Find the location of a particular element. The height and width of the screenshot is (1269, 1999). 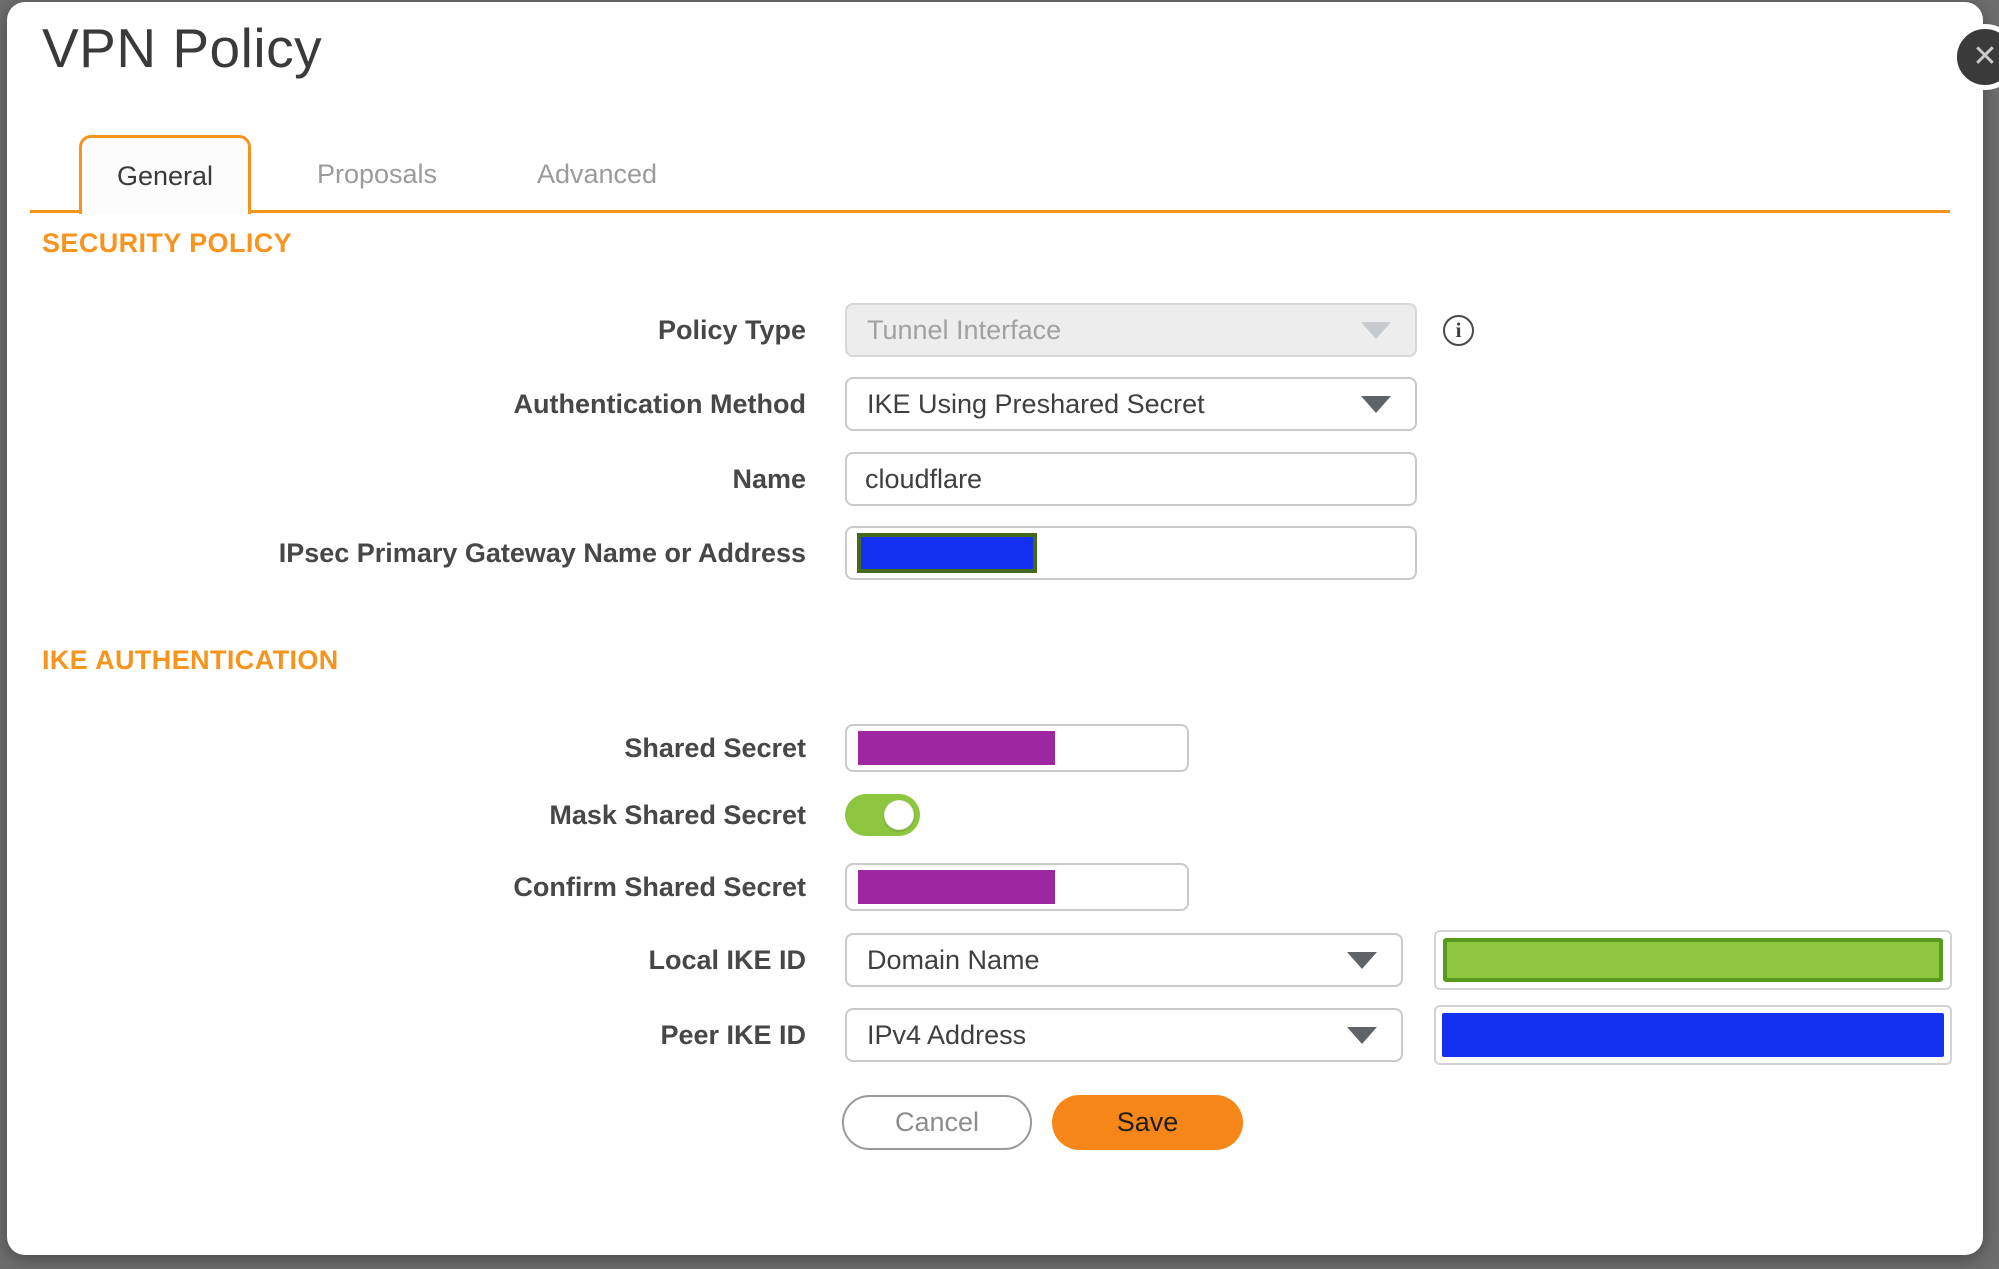

policy-type-row: Policy Type Tunnel Interface i is located at coordinates (740, 330).